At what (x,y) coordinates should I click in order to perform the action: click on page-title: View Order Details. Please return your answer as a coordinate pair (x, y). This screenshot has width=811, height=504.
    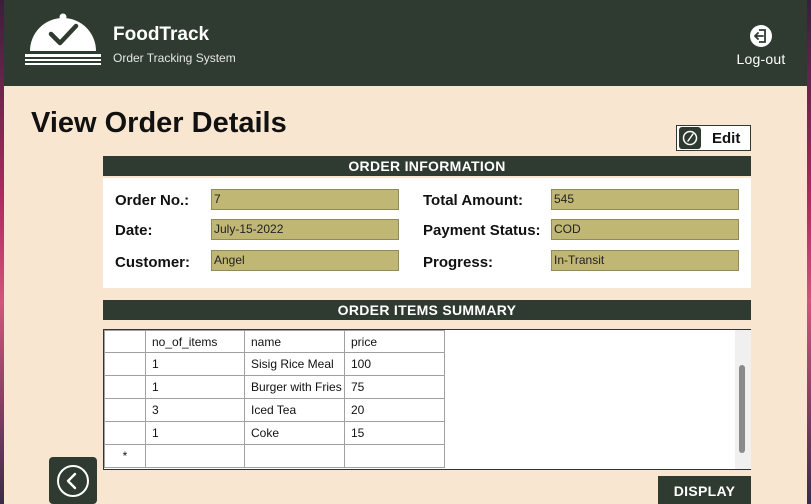
    Looking at the image, I should click on (159, 123).